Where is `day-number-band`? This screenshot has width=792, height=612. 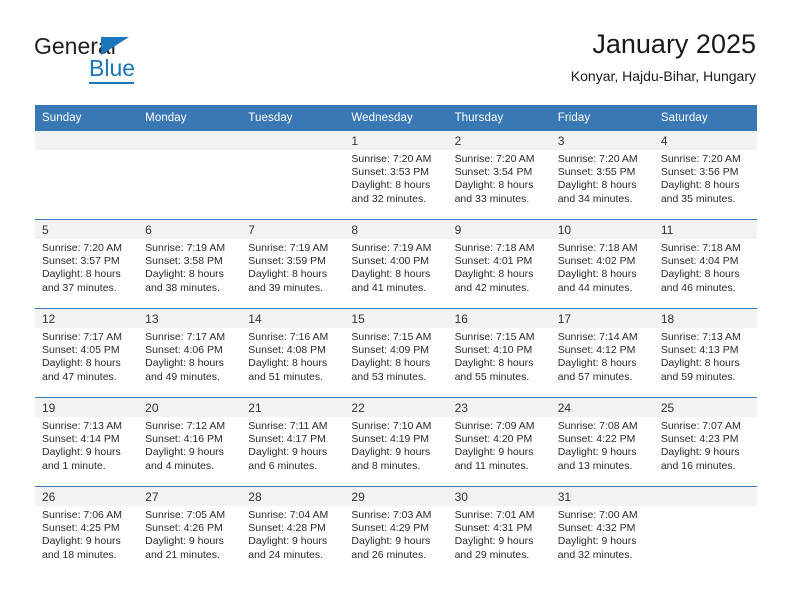
day-number-band is located at coordinates (705, 496).